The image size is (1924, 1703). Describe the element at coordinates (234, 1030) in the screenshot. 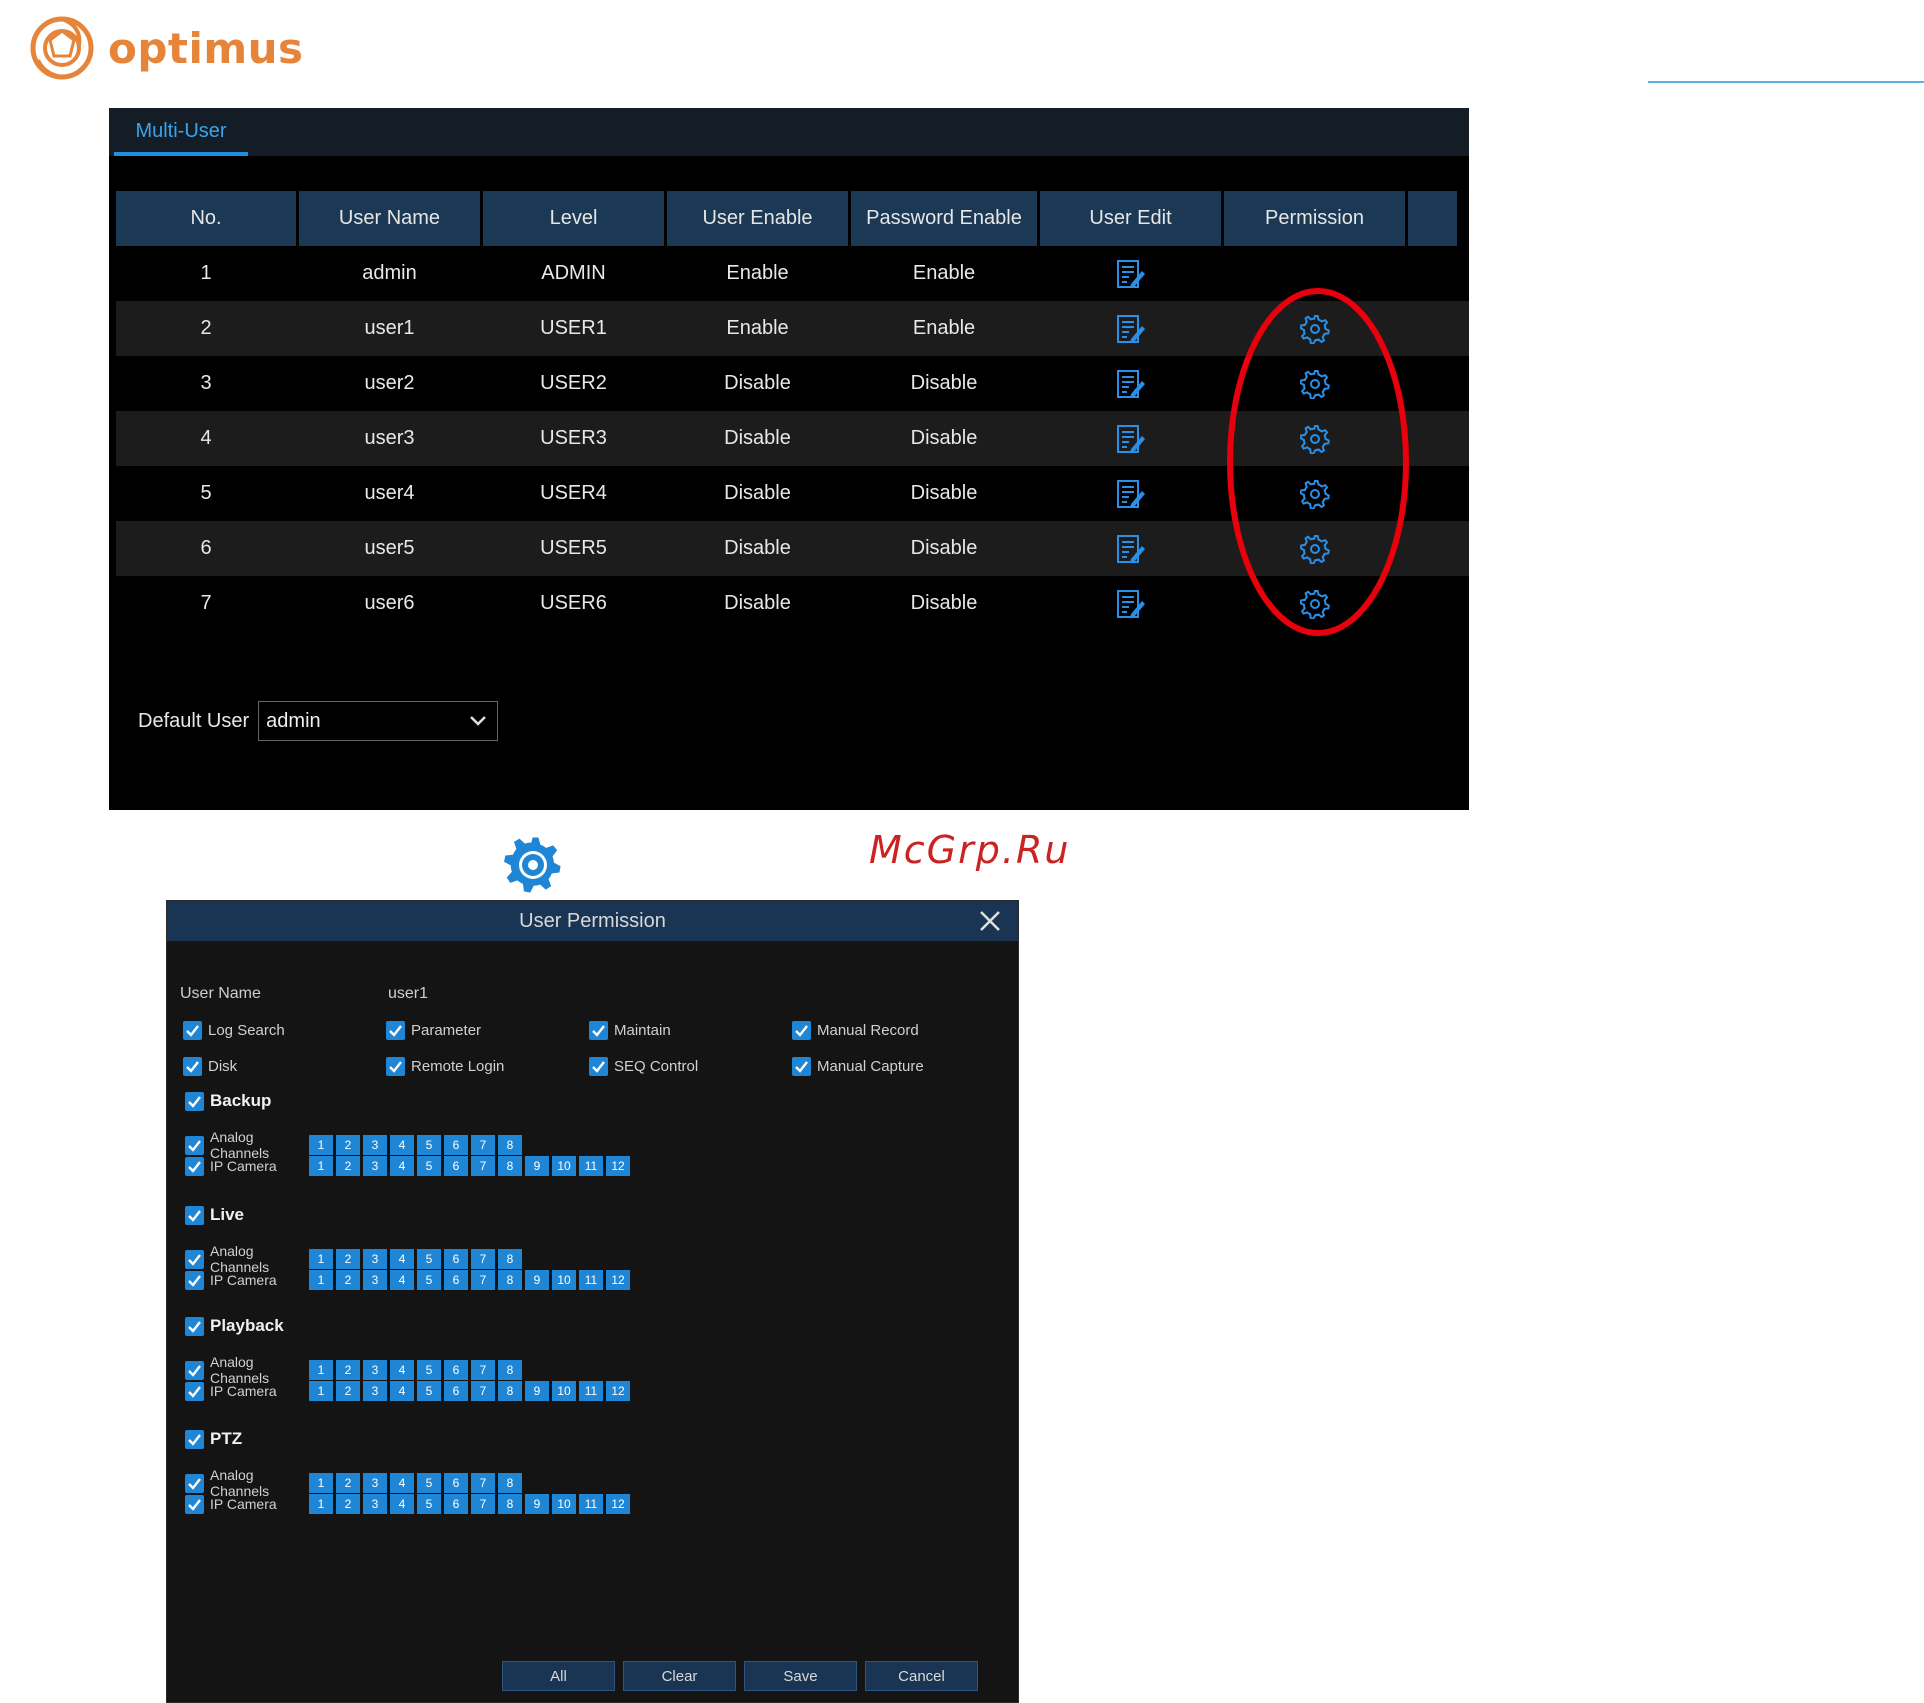

I see `permission-option: Log Search` at that location.